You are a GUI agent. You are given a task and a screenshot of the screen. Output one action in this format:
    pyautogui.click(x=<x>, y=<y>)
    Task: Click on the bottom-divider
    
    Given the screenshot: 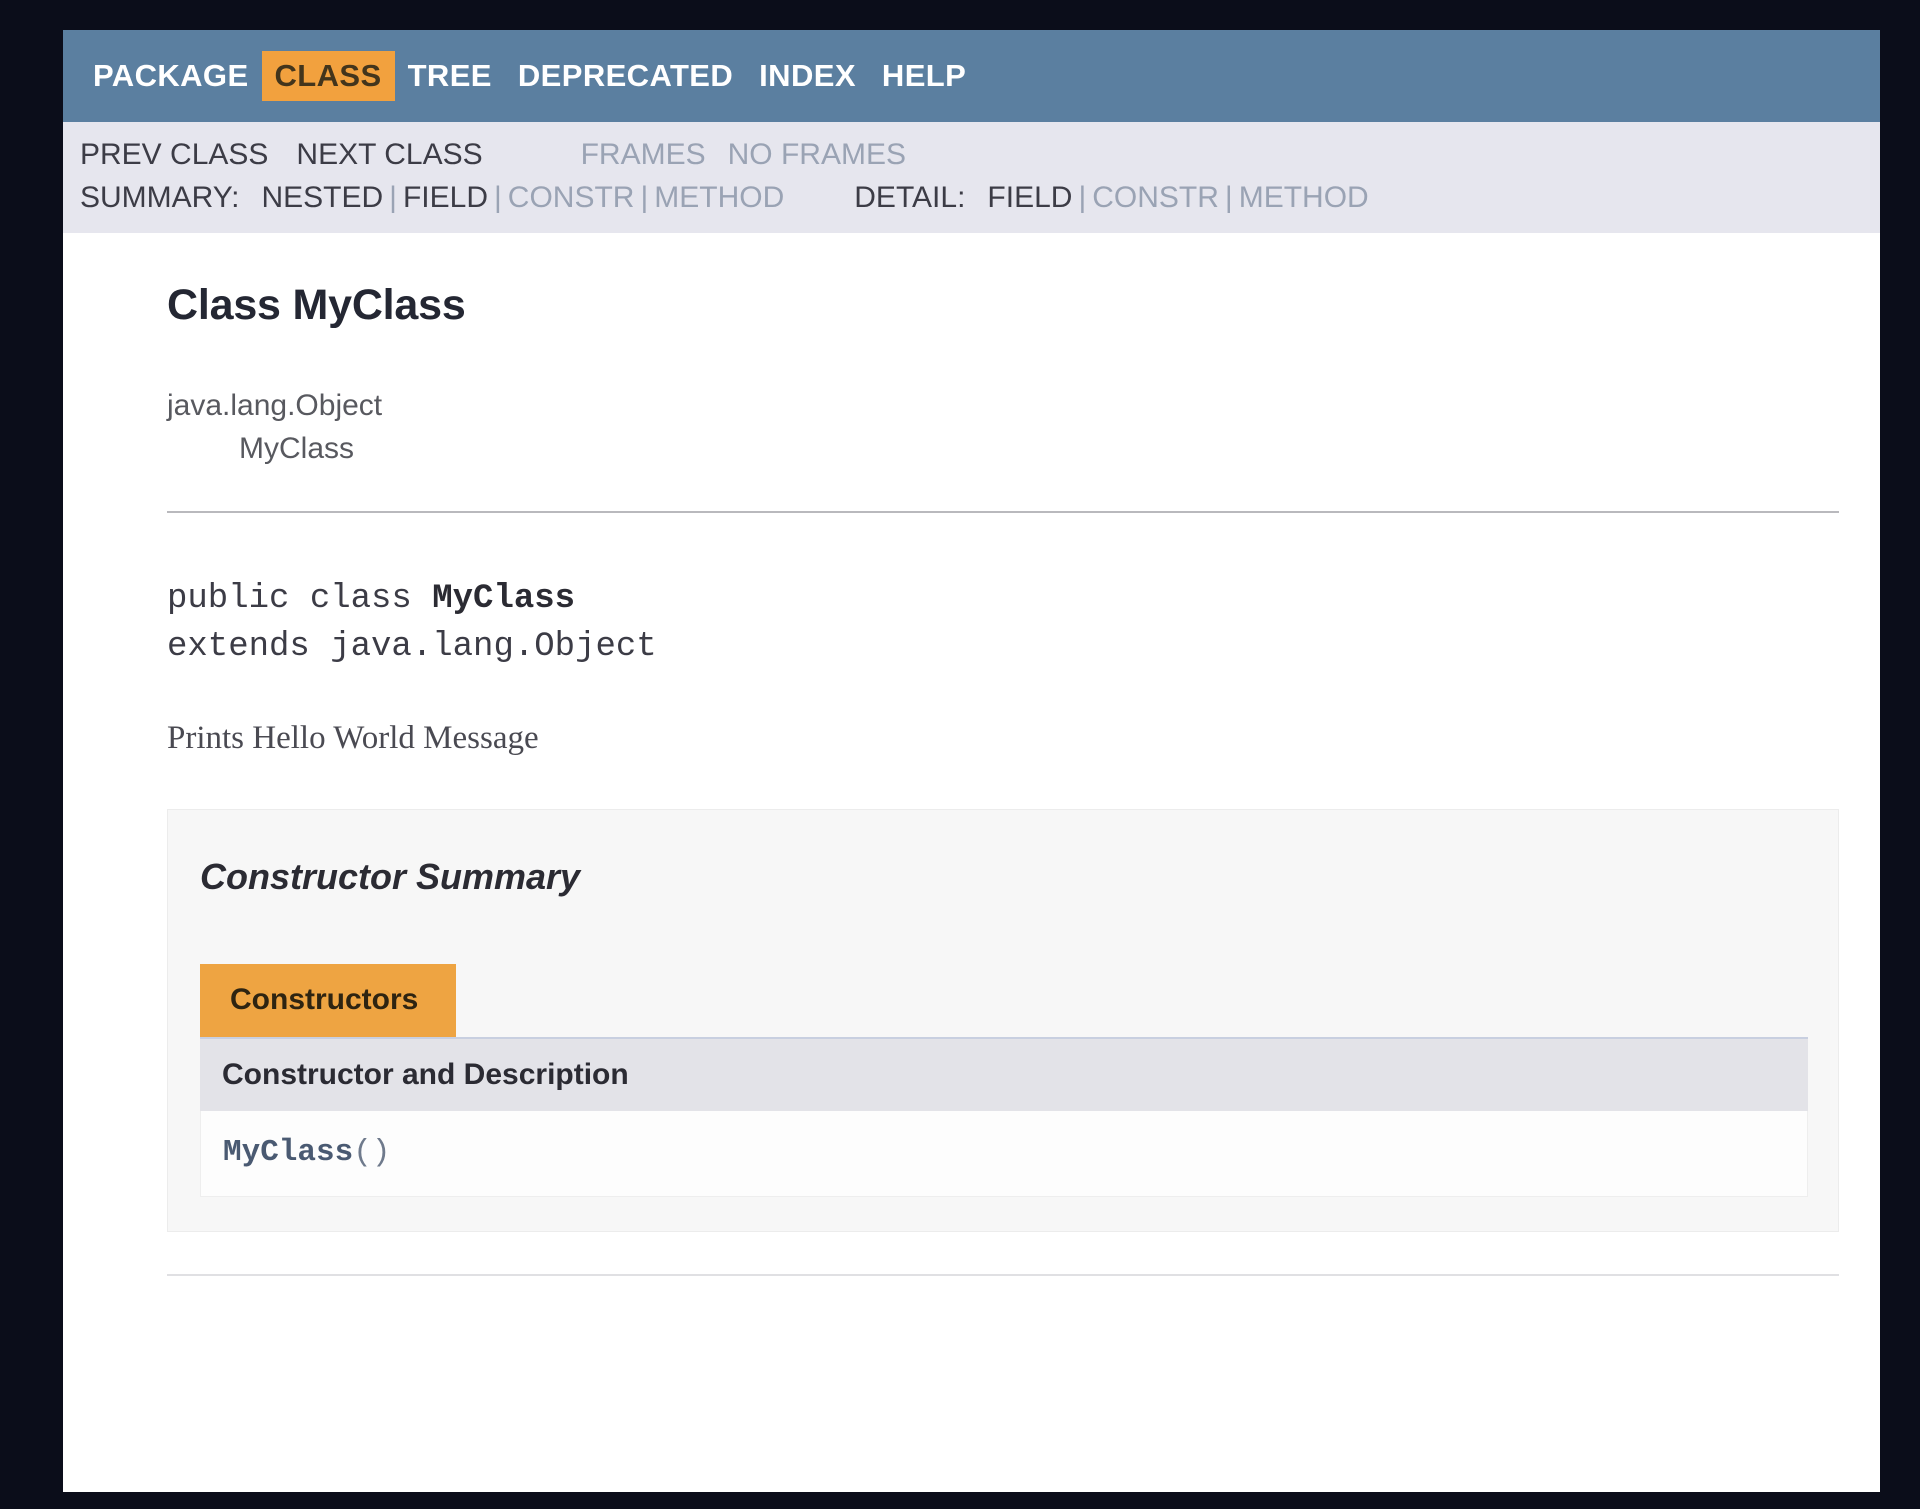 What is the action you would take?
    pyautogui.click(x=1003, y=1274)
    